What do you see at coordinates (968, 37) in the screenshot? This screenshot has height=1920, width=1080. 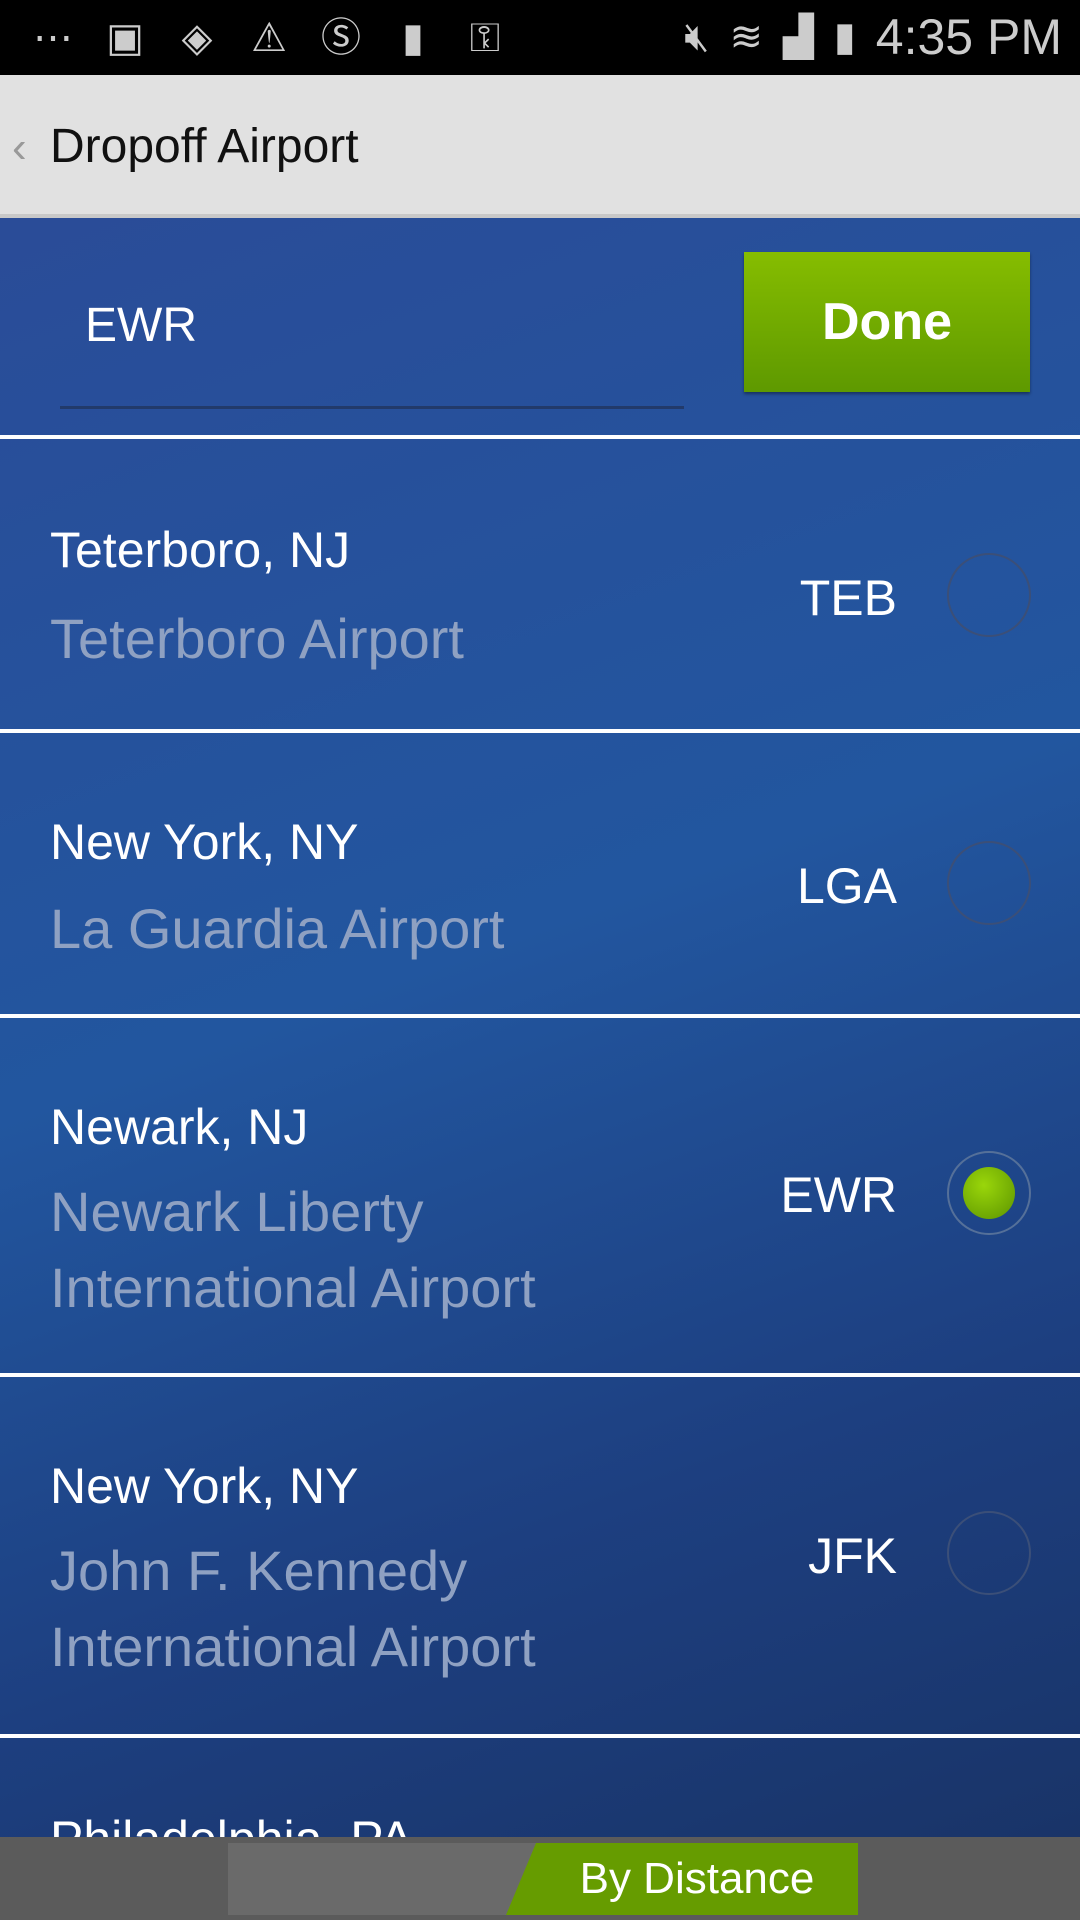 I see `clock: 4:35 PM` at bounding box center [968, 37].